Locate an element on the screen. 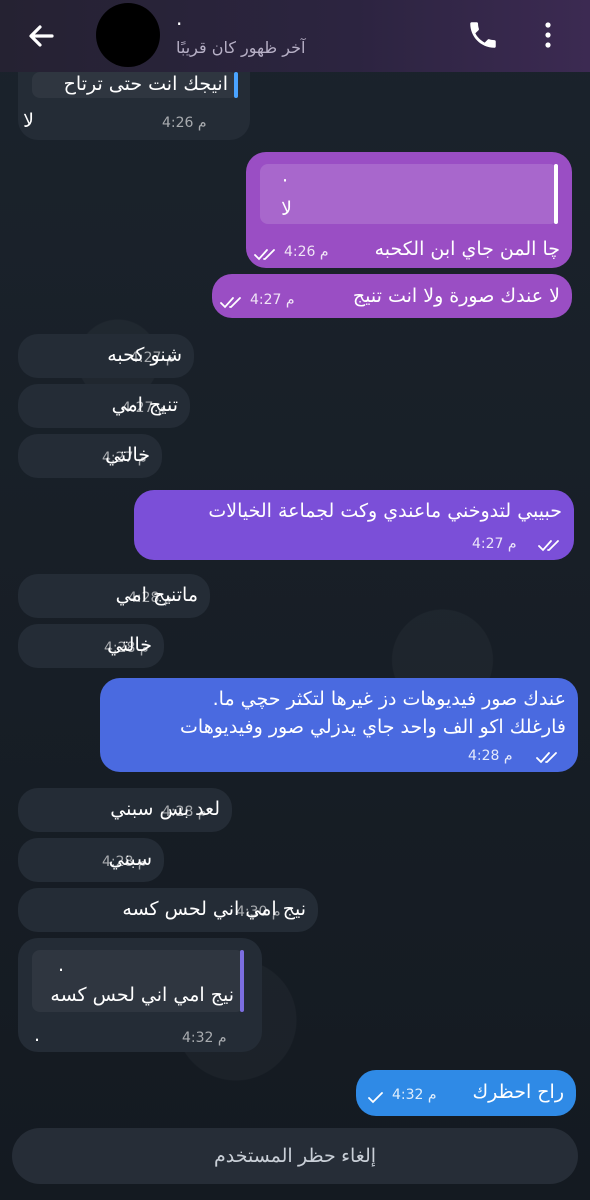 Image resolution: width=590 pixels, height=1200 pixels. phone-call-icon is located at coordinates (483, 35).